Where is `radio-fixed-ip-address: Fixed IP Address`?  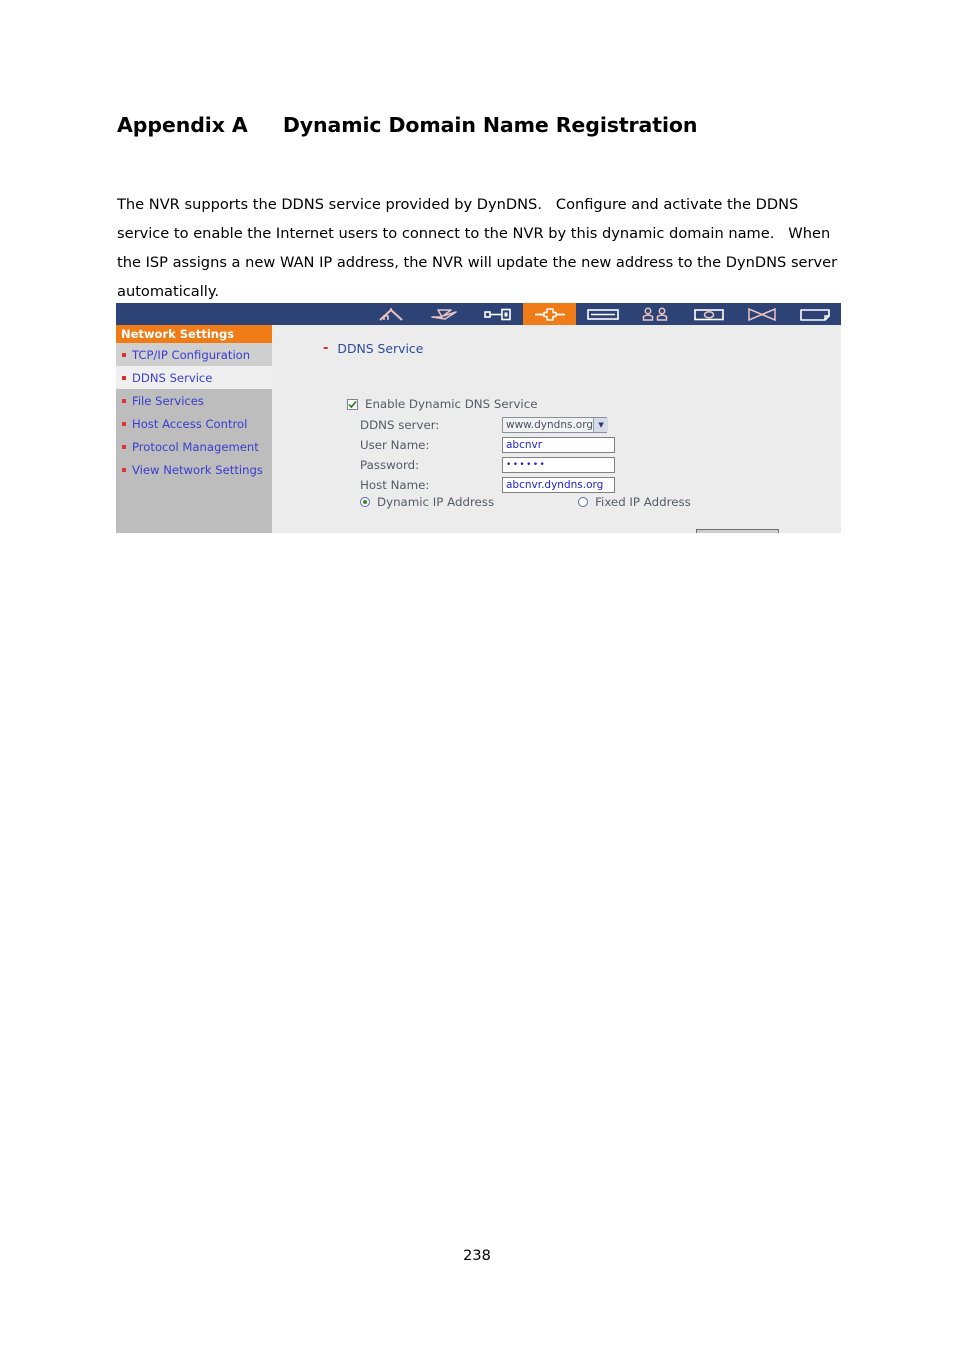
radio-fixed-ip-address: Fixed IP Address is located at coordinates (634, 502).